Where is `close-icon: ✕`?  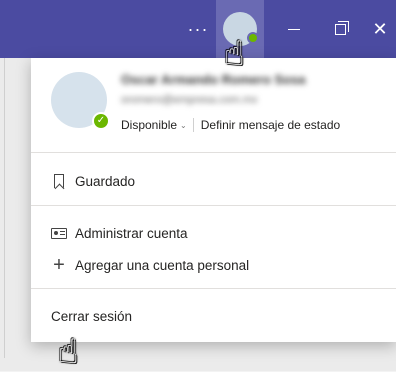 close-icon: ✕ is located at coordinates (380, 28).